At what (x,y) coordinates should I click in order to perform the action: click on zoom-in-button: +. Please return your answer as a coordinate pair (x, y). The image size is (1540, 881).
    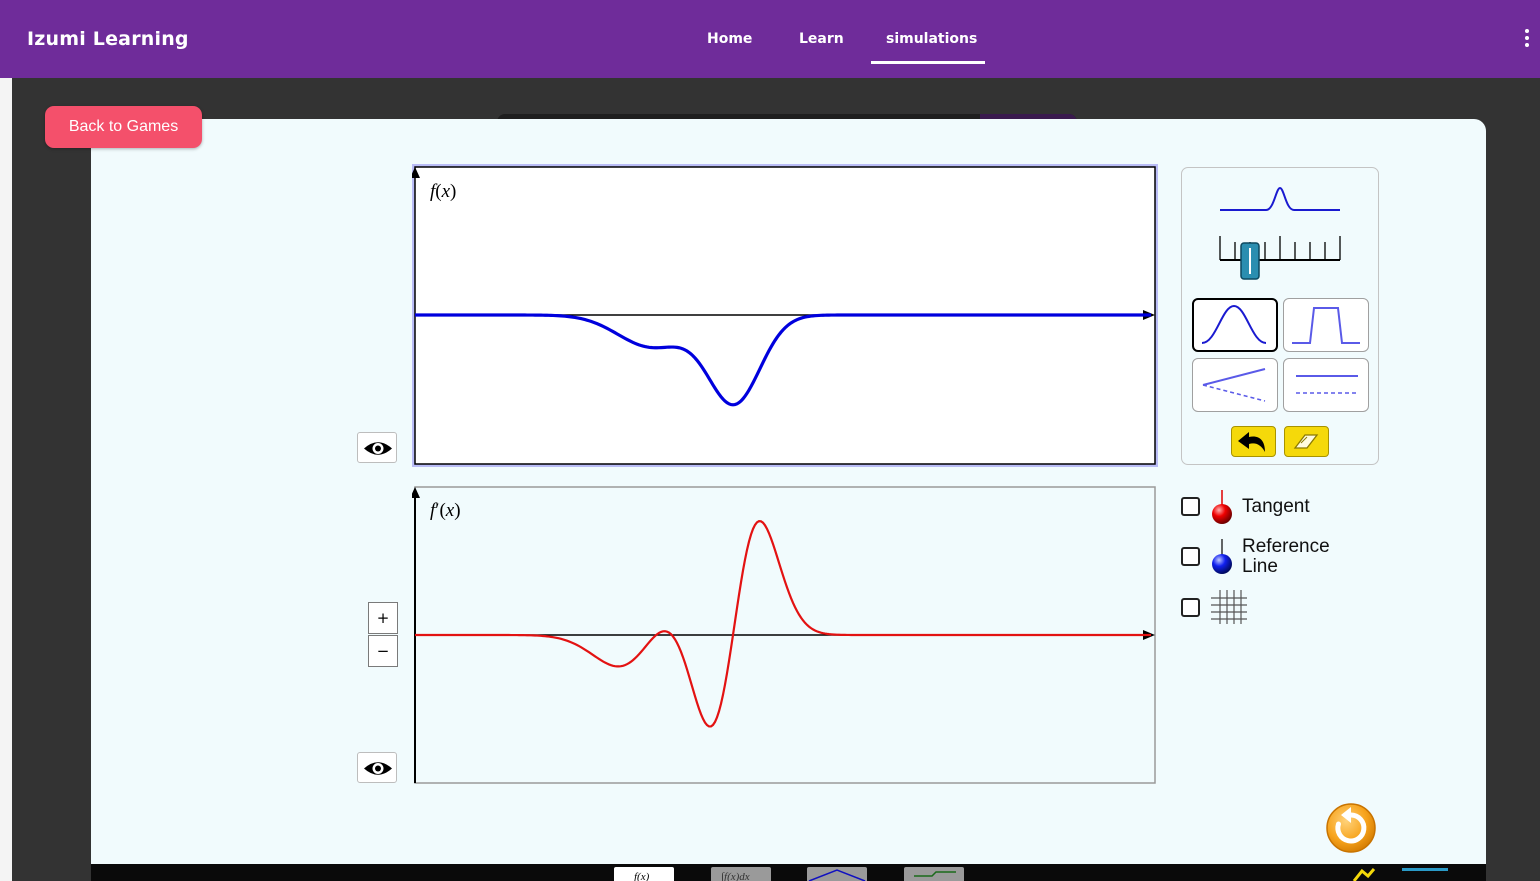
    Looking at the image, I should click on (383, 618).